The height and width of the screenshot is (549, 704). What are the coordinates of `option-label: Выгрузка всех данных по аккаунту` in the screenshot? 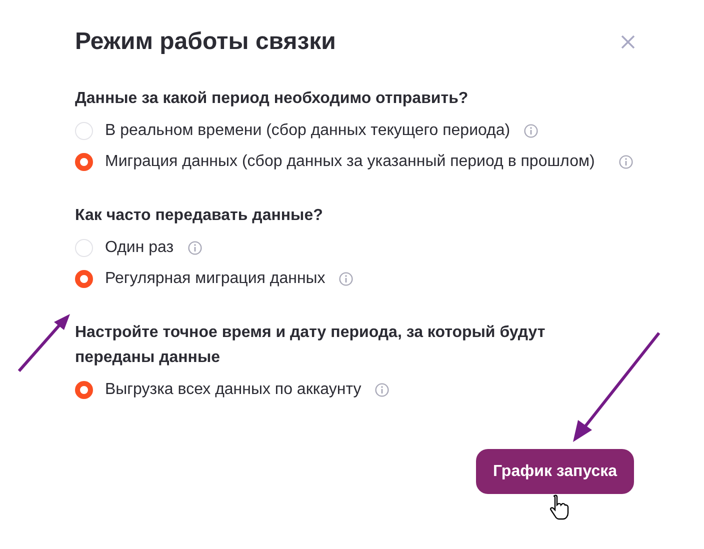 It's located at (233, 390).